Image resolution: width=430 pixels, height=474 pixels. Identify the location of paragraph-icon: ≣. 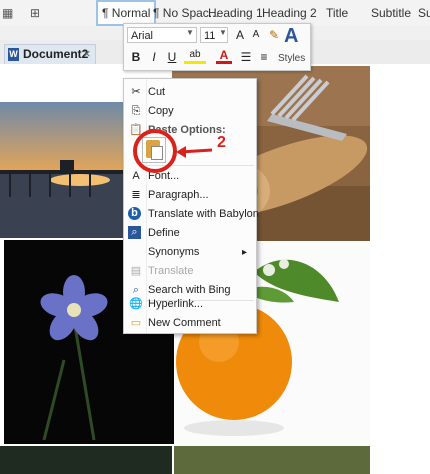
(136, 195).